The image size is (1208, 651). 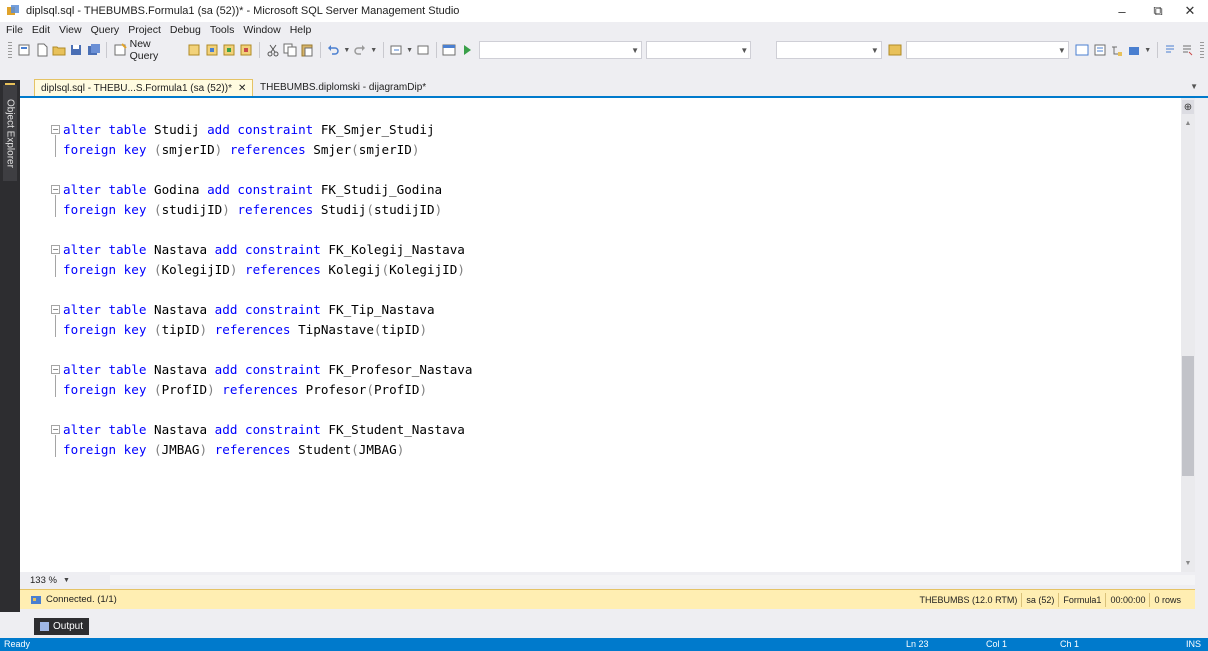 I want to click on scroll-down-icon: ▼, so click(x=1188, y=563).